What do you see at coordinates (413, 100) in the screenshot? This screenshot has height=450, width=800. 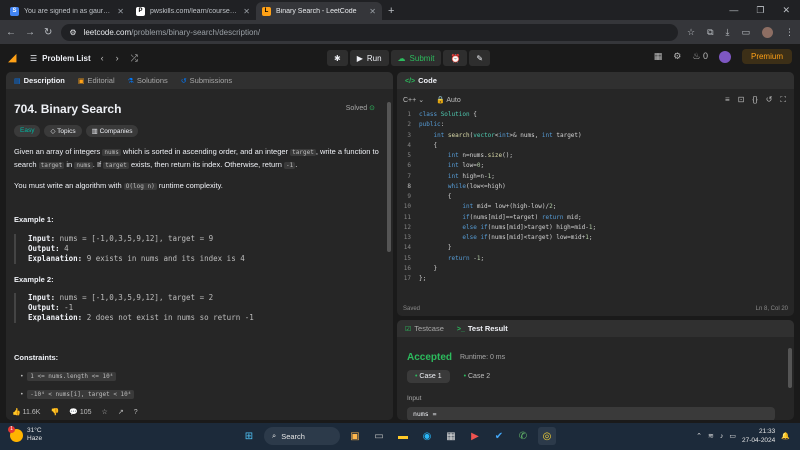 I see `language-select: C++ ⌄` at bounding box center [413, 100].